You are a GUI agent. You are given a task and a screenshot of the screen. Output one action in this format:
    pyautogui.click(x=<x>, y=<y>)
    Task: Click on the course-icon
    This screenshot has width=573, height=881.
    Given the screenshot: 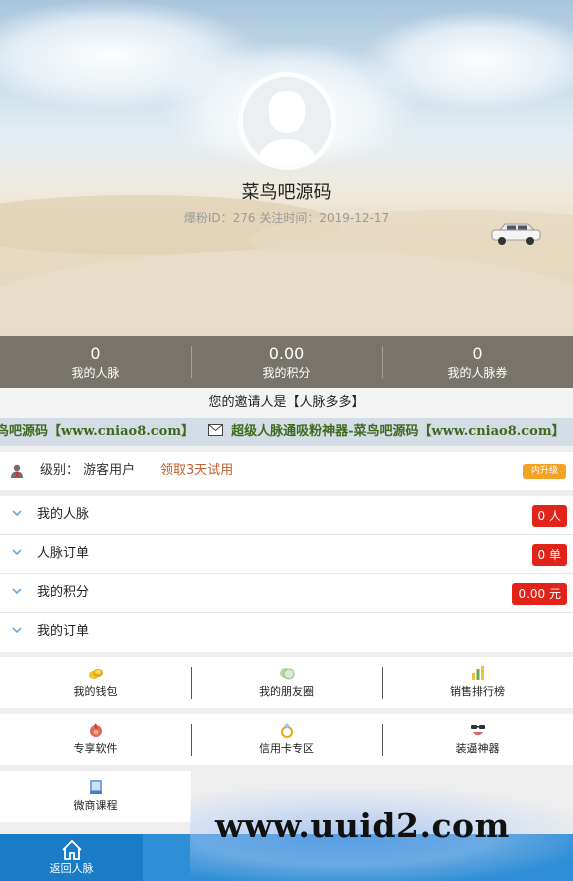 What is the action you would take?
    pyautogui.click(x=95, y=787)
    